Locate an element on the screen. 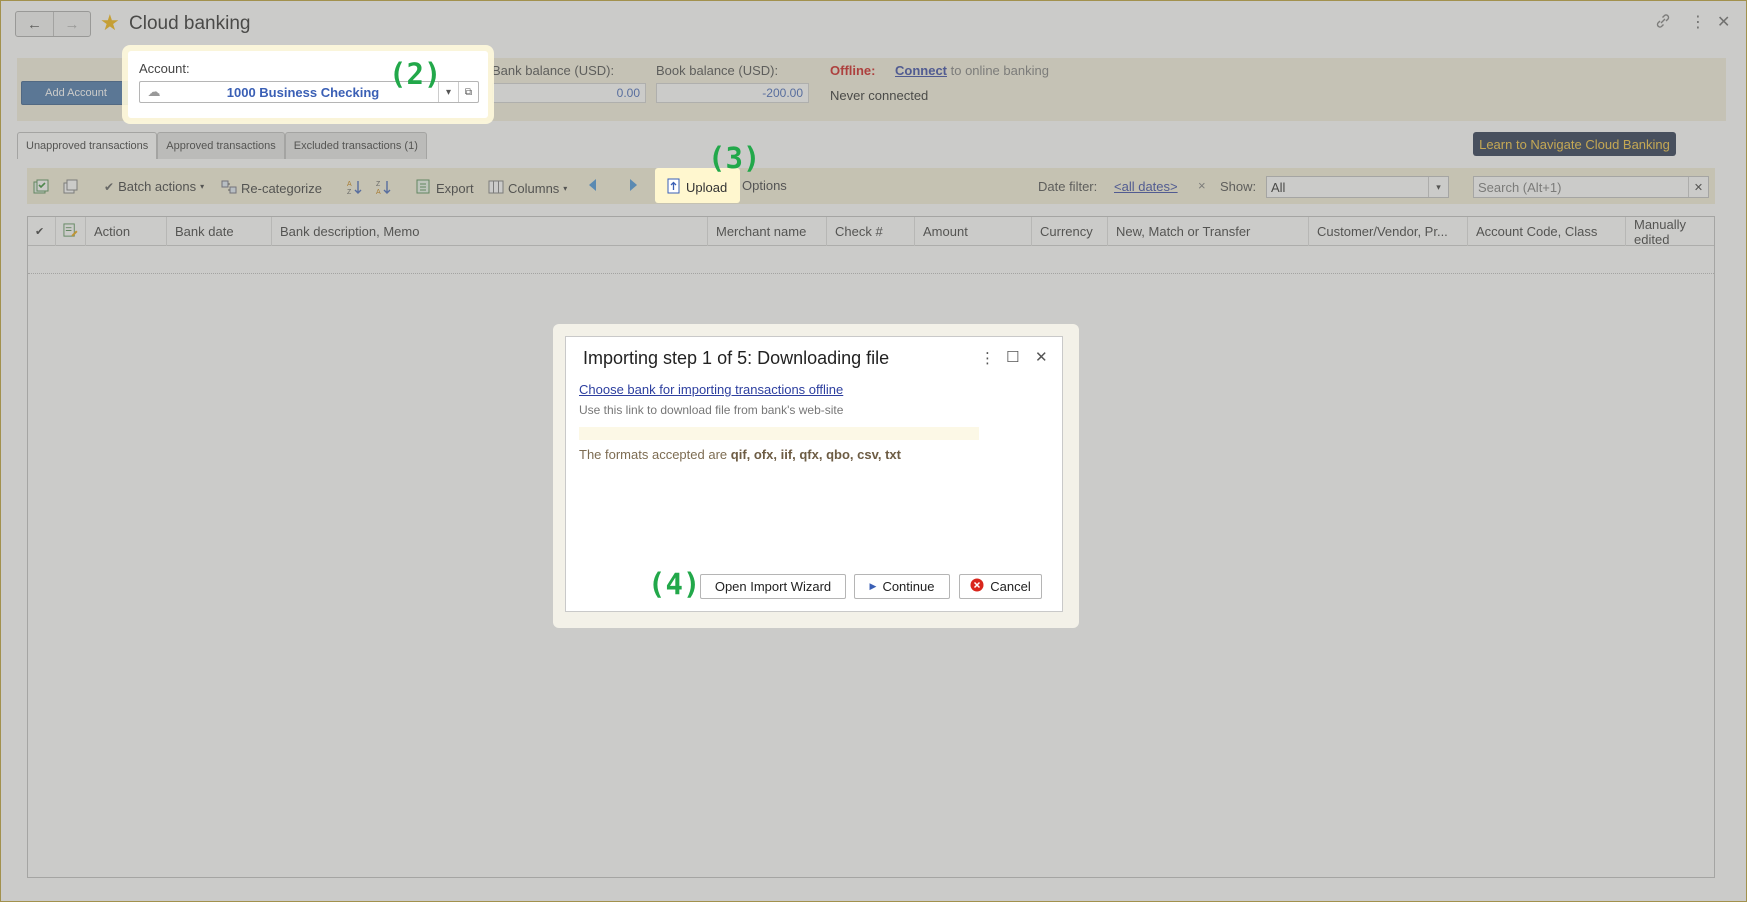 The image size is (1747, 902). cloud-icon: ☁ is located at coordinates (154, 91).